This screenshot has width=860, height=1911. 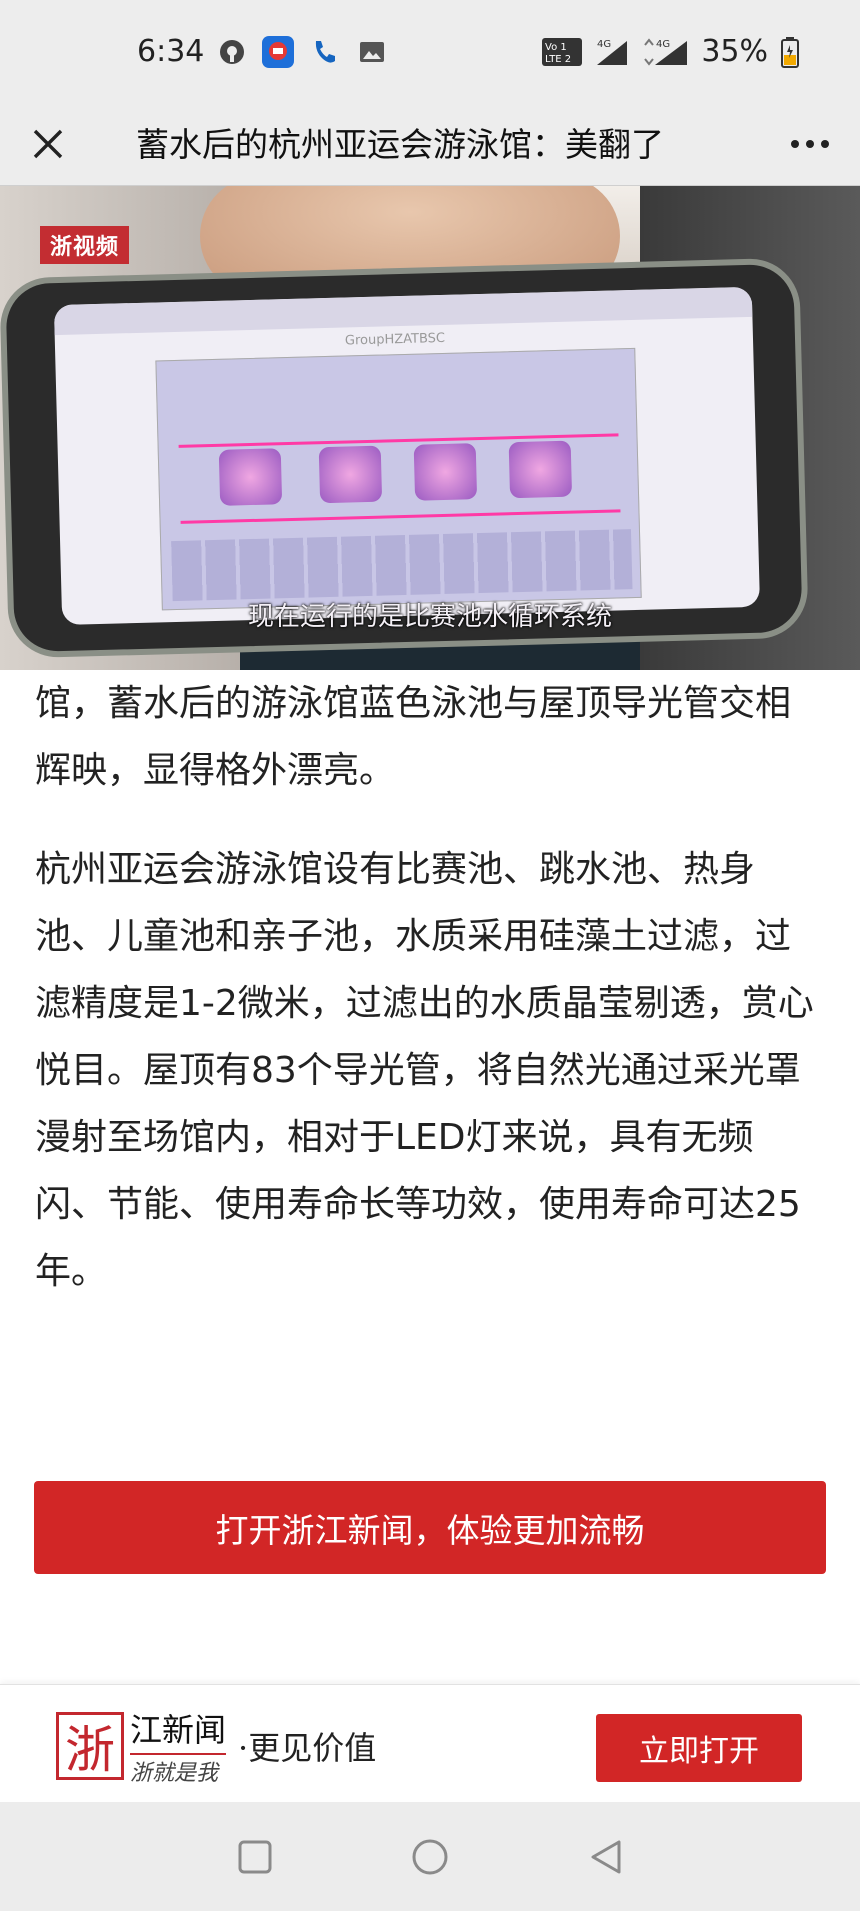 I want to click on status-right: Vo 1 LTE 2 4G 4G 35%, so click(x=670, y=51).